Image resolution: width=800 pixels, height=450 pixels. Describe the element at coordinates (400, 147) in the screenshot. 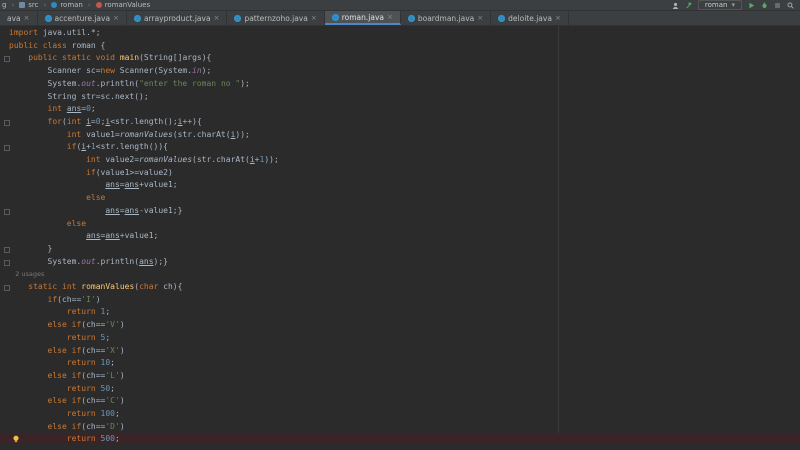

I see `code-line: if(i+1<str.length()){` at that location.